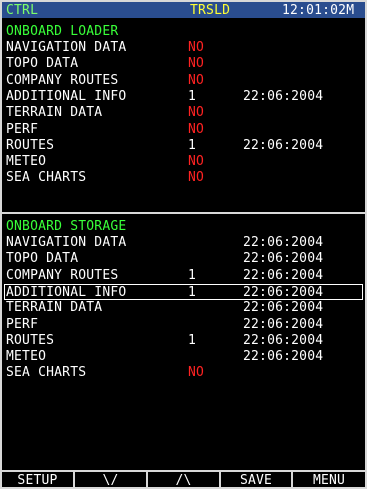  Describe the element at coordinates (183, 48) in the screenshot. I see `list-item: NAVIGATION DATA NO` at that location.